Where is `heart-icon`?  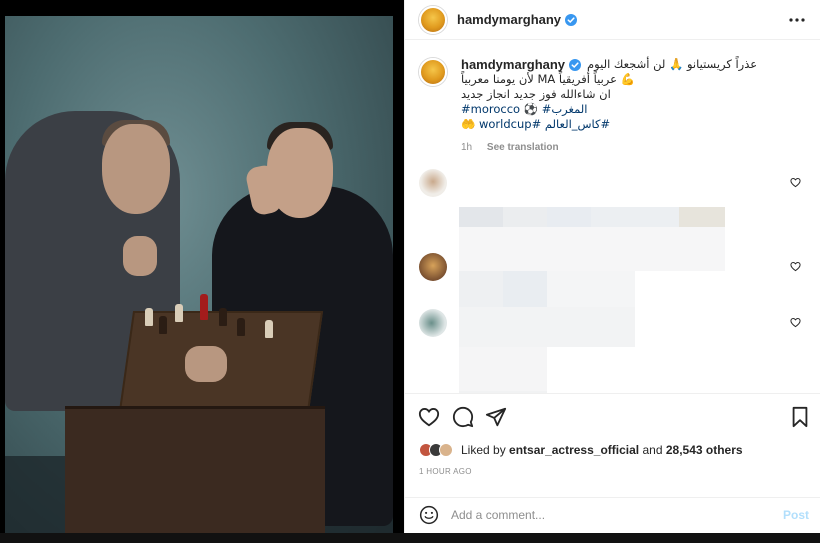
heart-icon is located at coordinates (429, 417).